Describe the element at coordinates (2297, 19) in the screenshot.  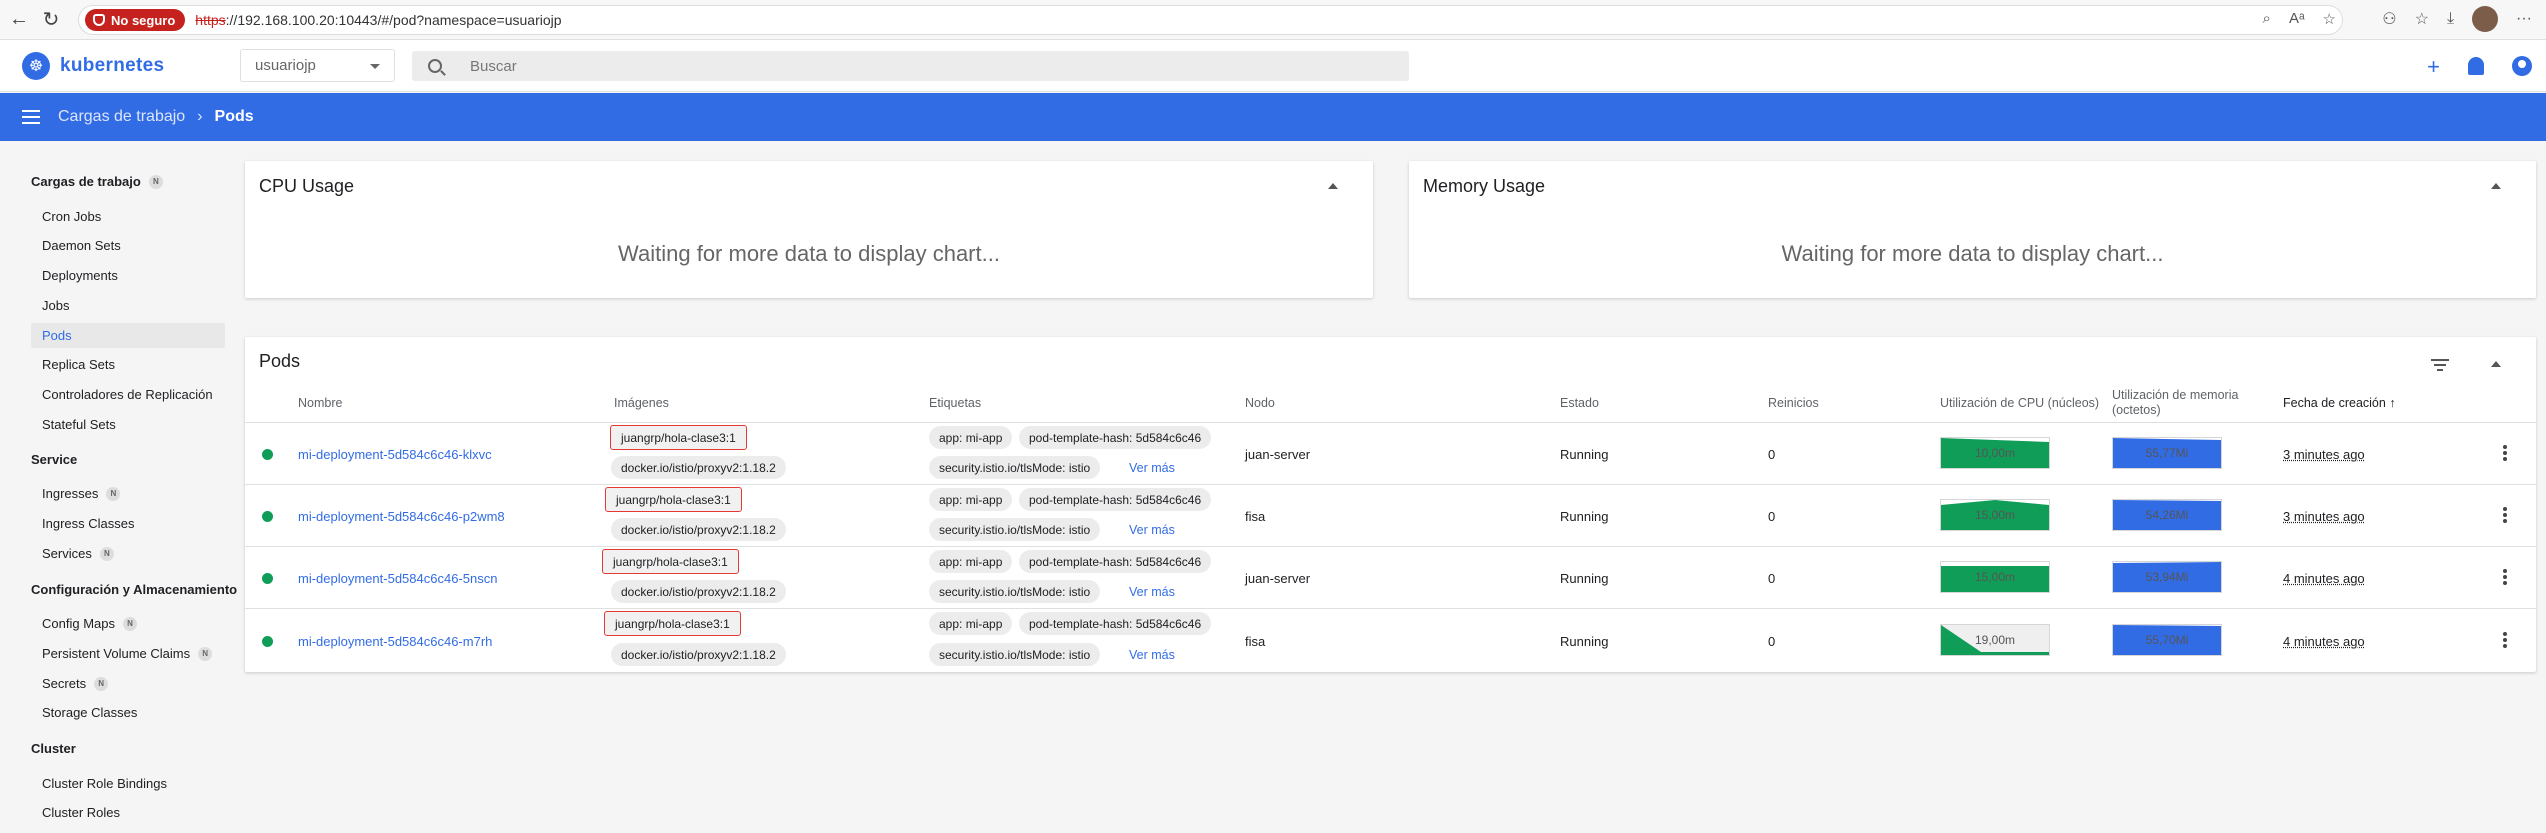
I see `read-aloud-icon: Aᵃ` at that location.